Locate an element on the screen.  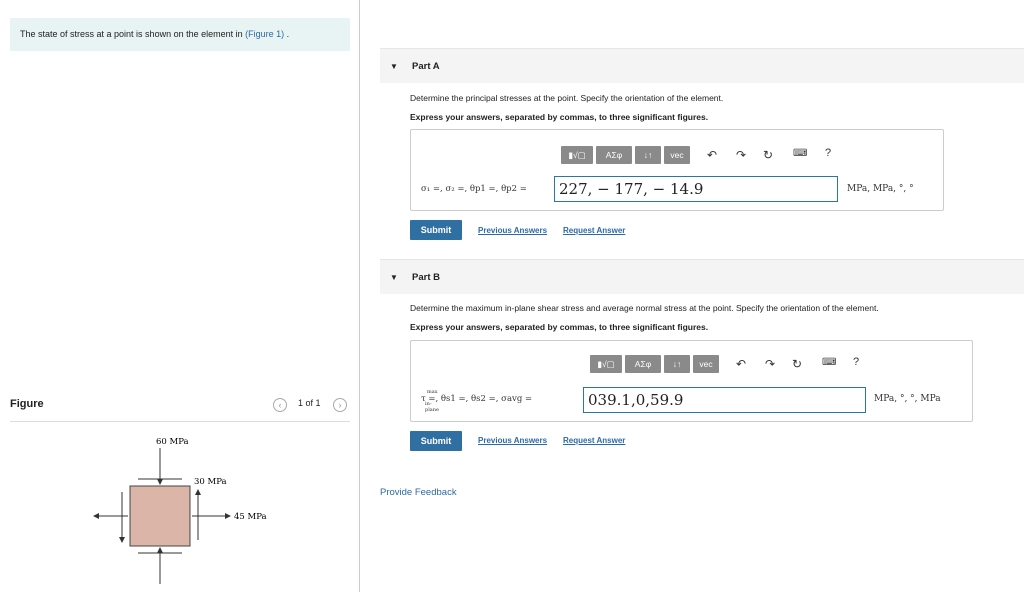
stress-element is located at coordinates (160, 516).